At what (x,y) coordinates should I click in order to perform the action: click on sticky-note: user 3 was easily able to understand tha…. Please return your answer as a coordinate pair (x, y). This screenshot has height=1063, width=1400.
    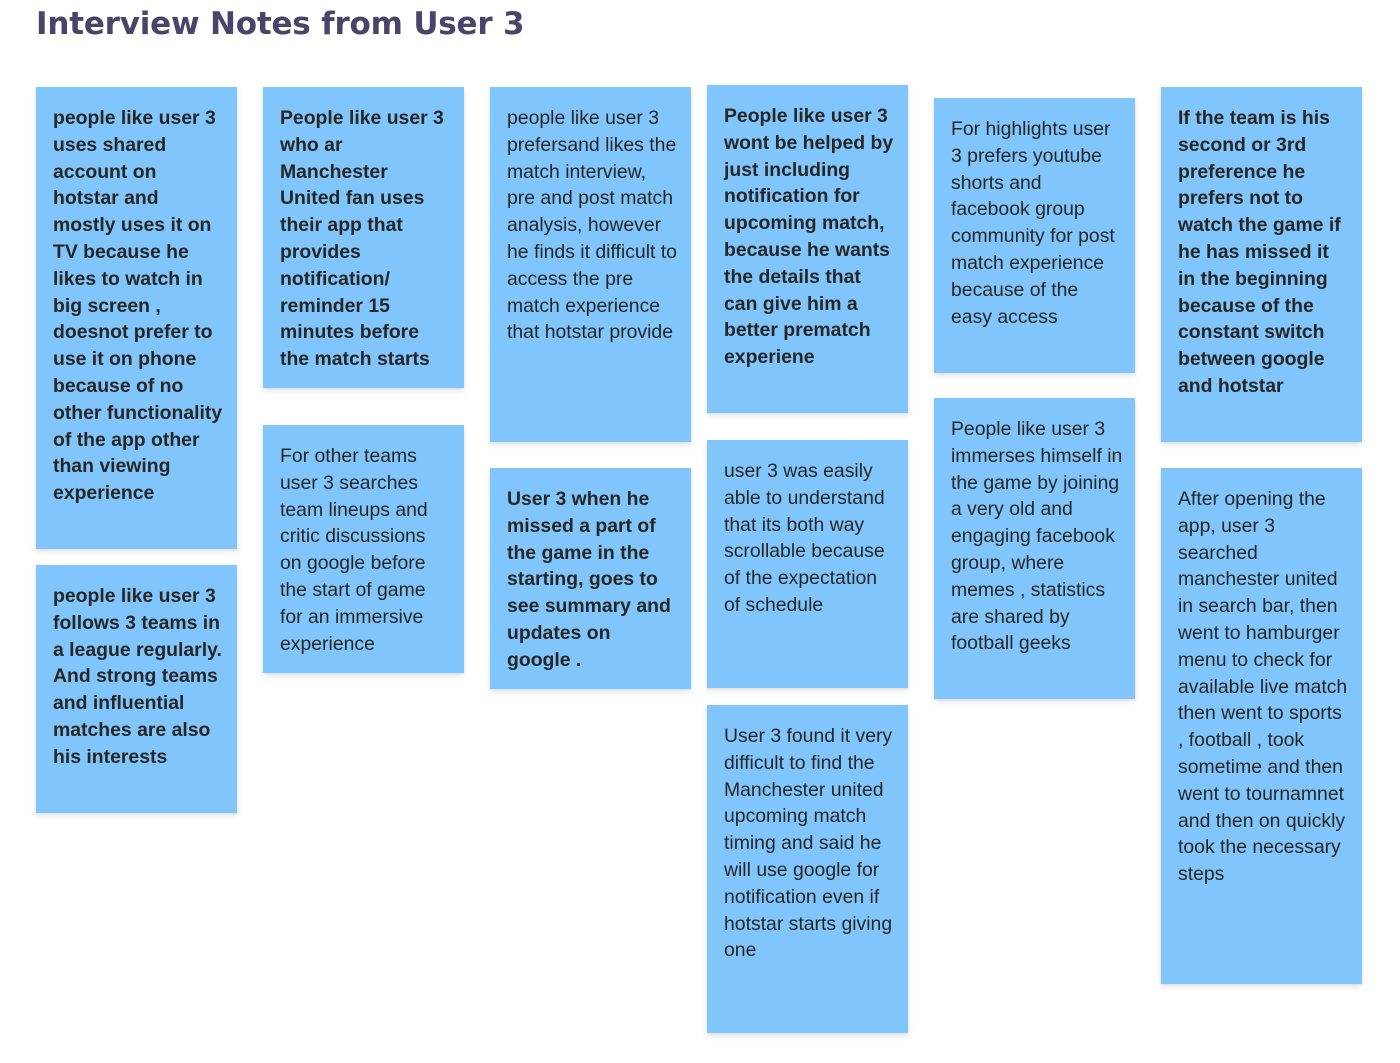
    Looking at the image, I should click on (807, 564).